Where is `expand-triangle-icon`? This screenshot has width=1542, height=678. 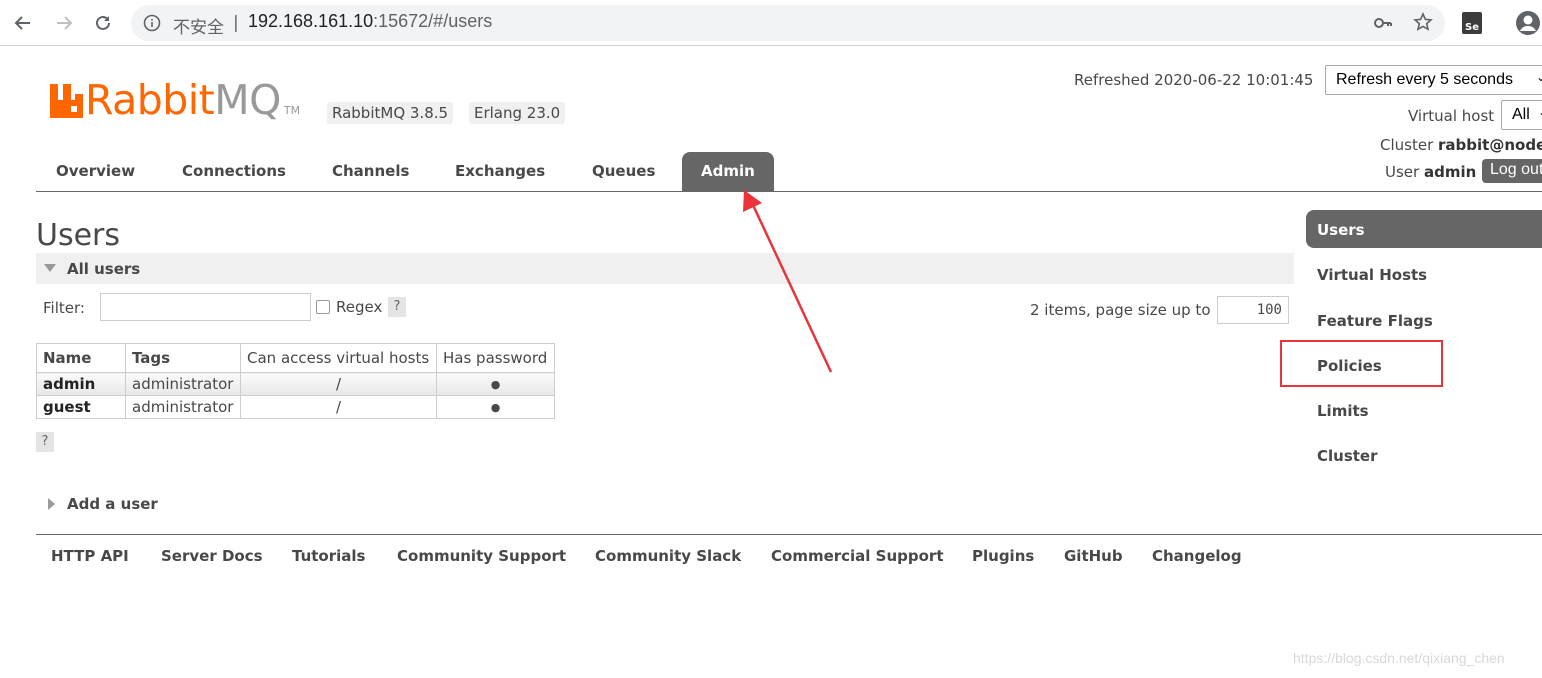
expand-triangle-icon is located at coordinates (51, 504).